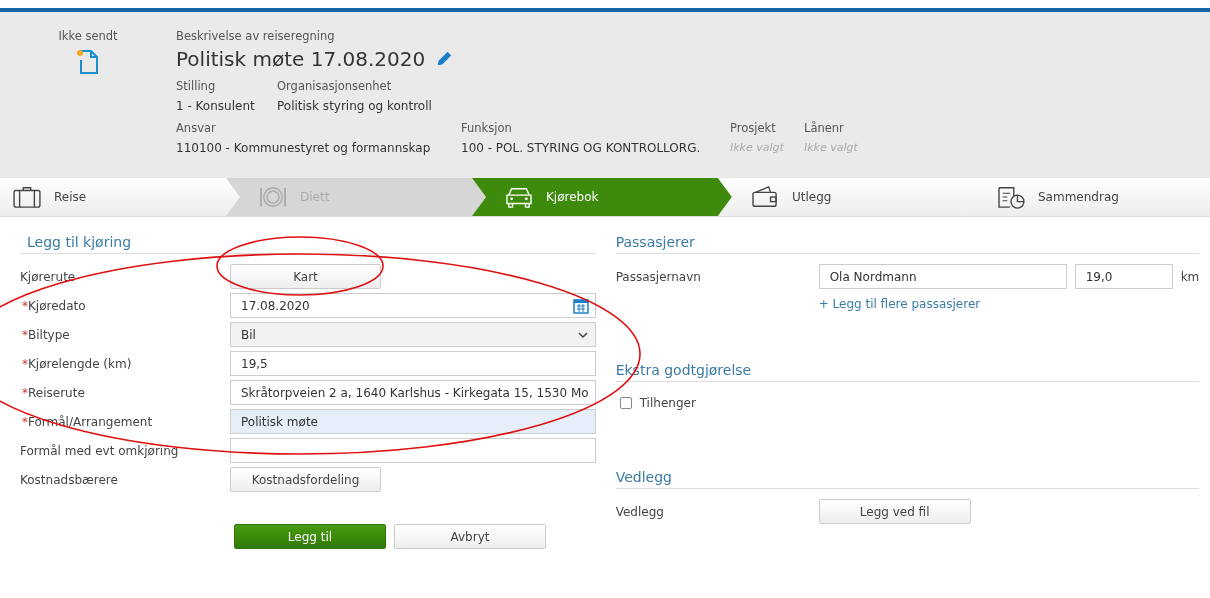  What do you see at coordinates (413, 305) in the screenshot?
I see `date-field: 17.08.2020` at bounding box center [413, 305].